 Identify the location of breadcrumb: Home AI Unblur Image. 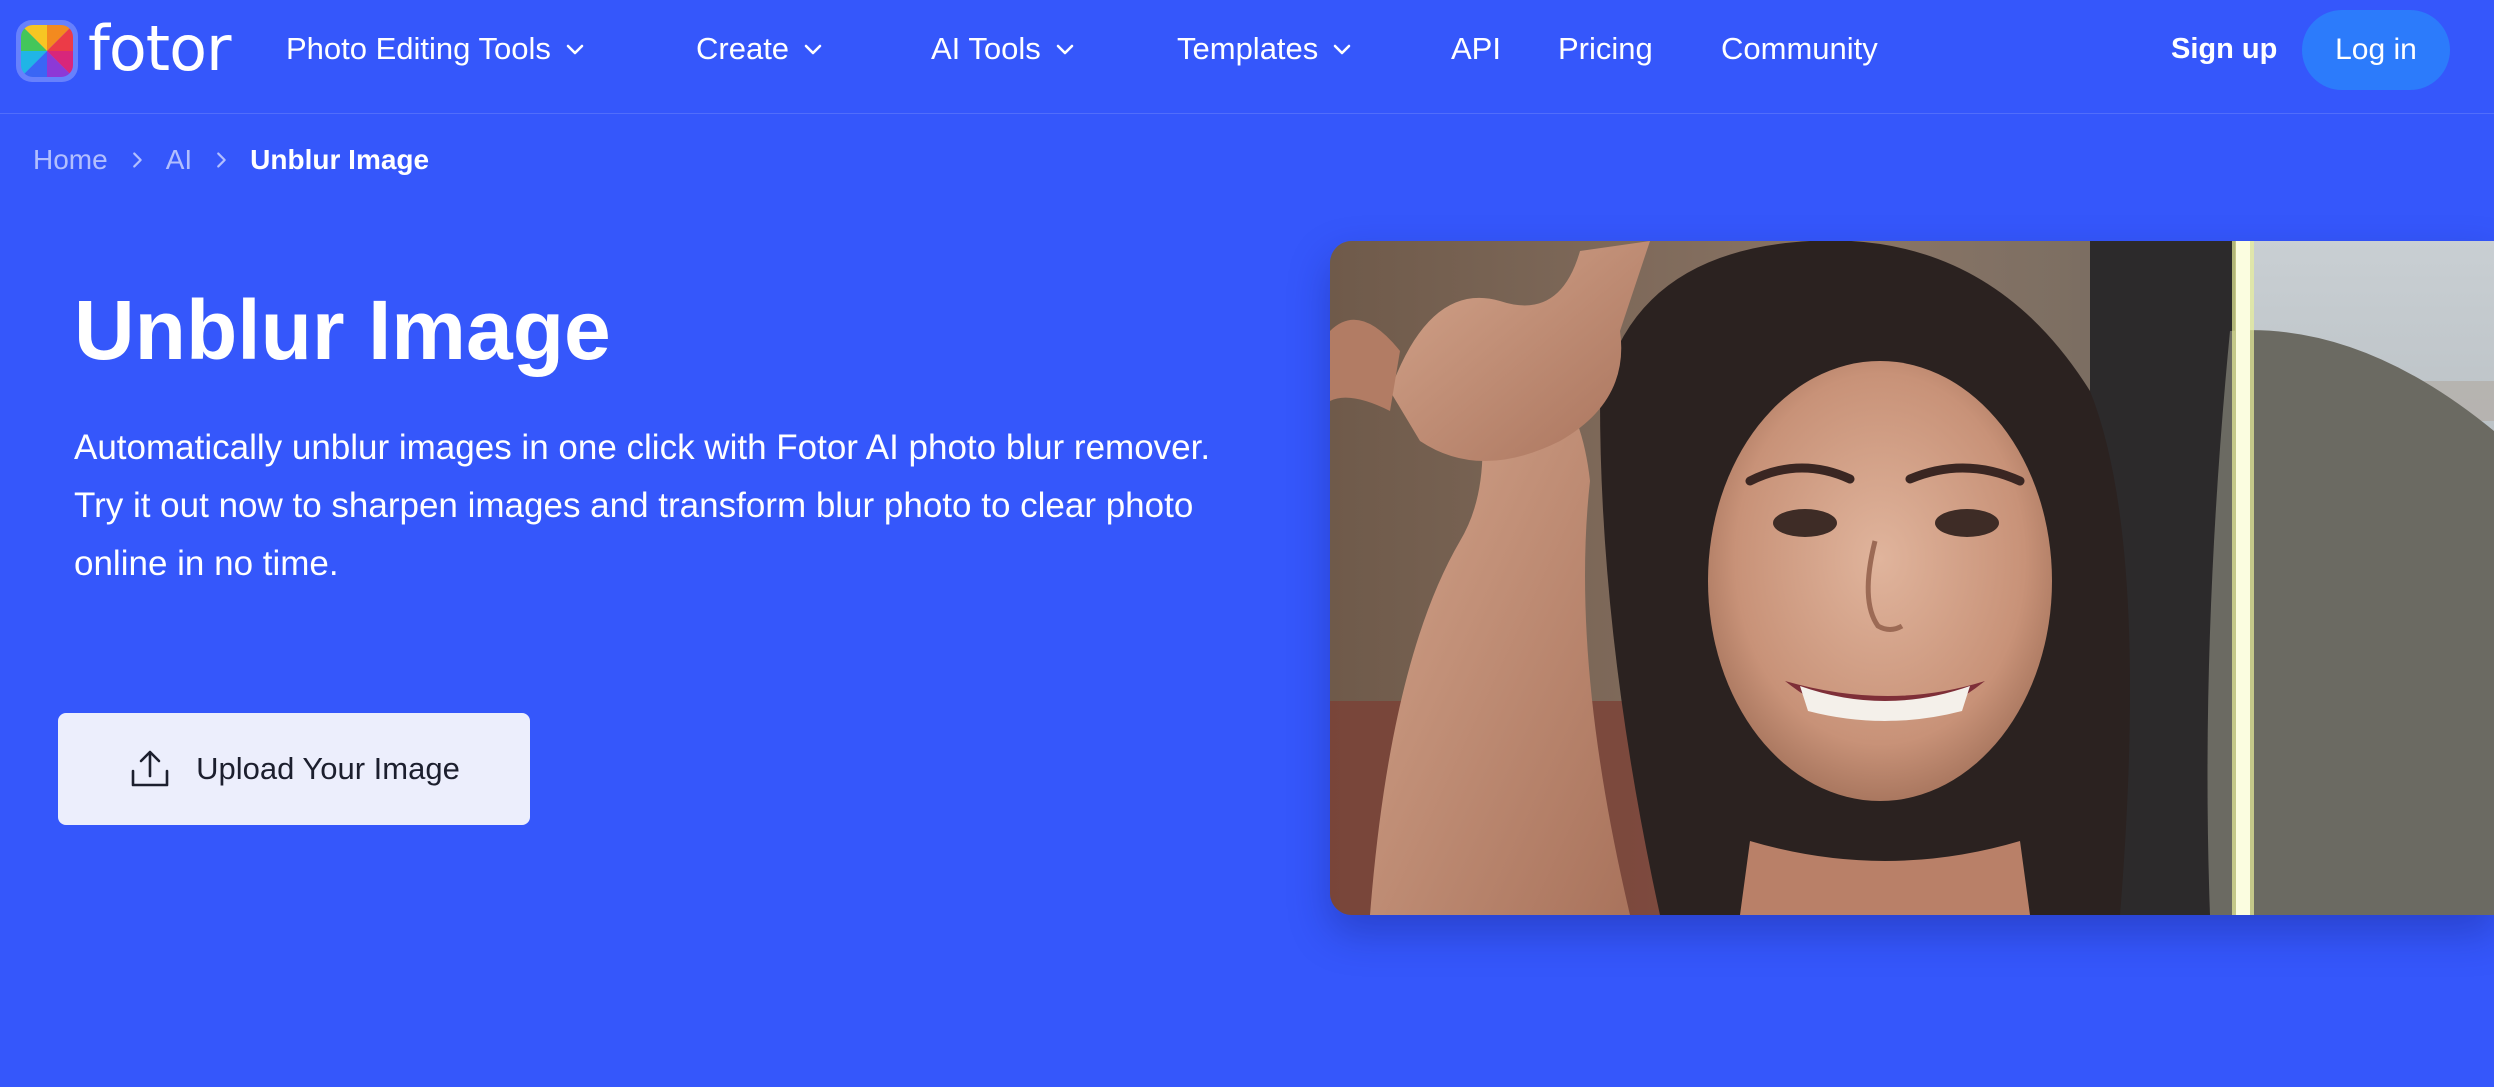
(231, 160).